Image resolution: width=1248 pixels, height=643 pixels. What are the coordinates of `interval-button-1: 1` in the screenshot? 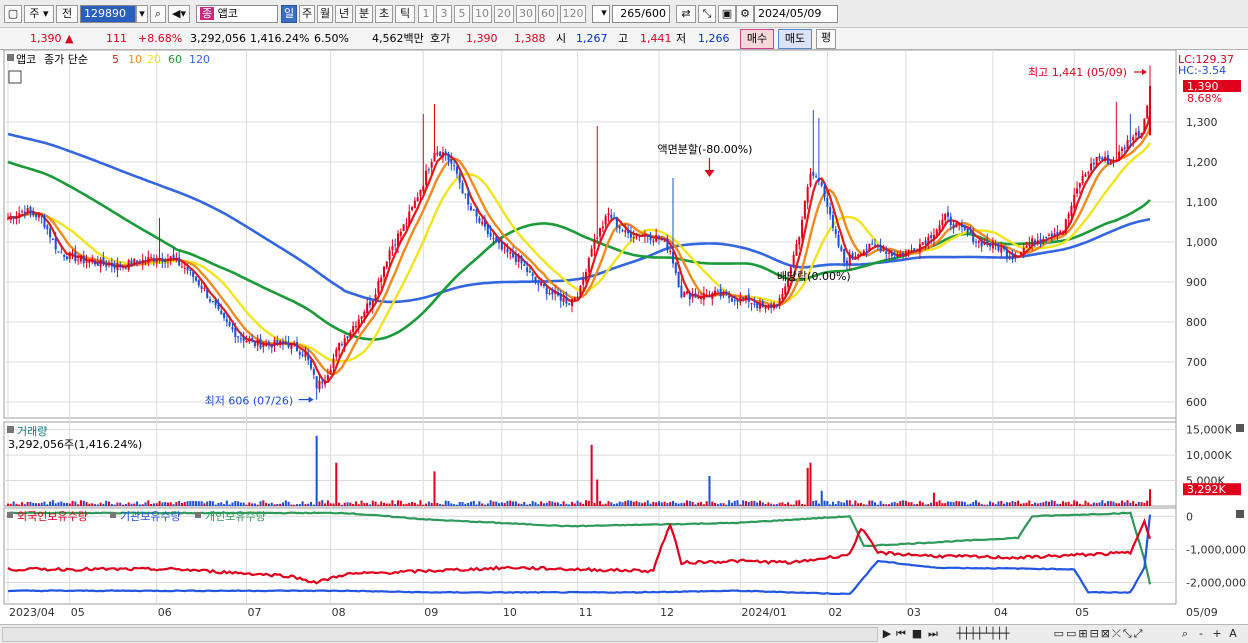 It's located at (426, 14).